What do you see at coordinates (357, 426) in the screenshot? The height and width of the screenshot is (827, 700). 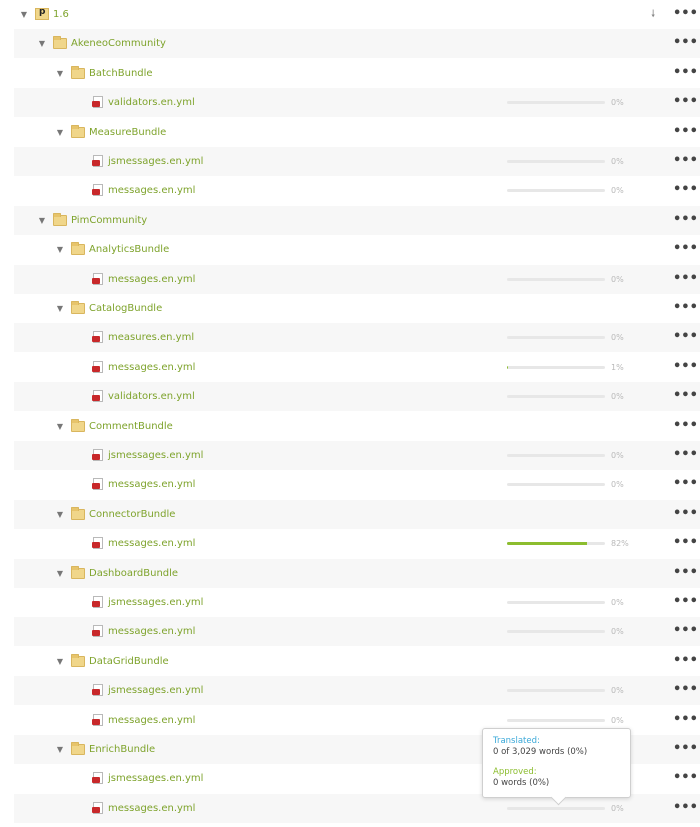 I see `folder-row: ▼ CommentBundle •••` at bounding box center [357, 426].